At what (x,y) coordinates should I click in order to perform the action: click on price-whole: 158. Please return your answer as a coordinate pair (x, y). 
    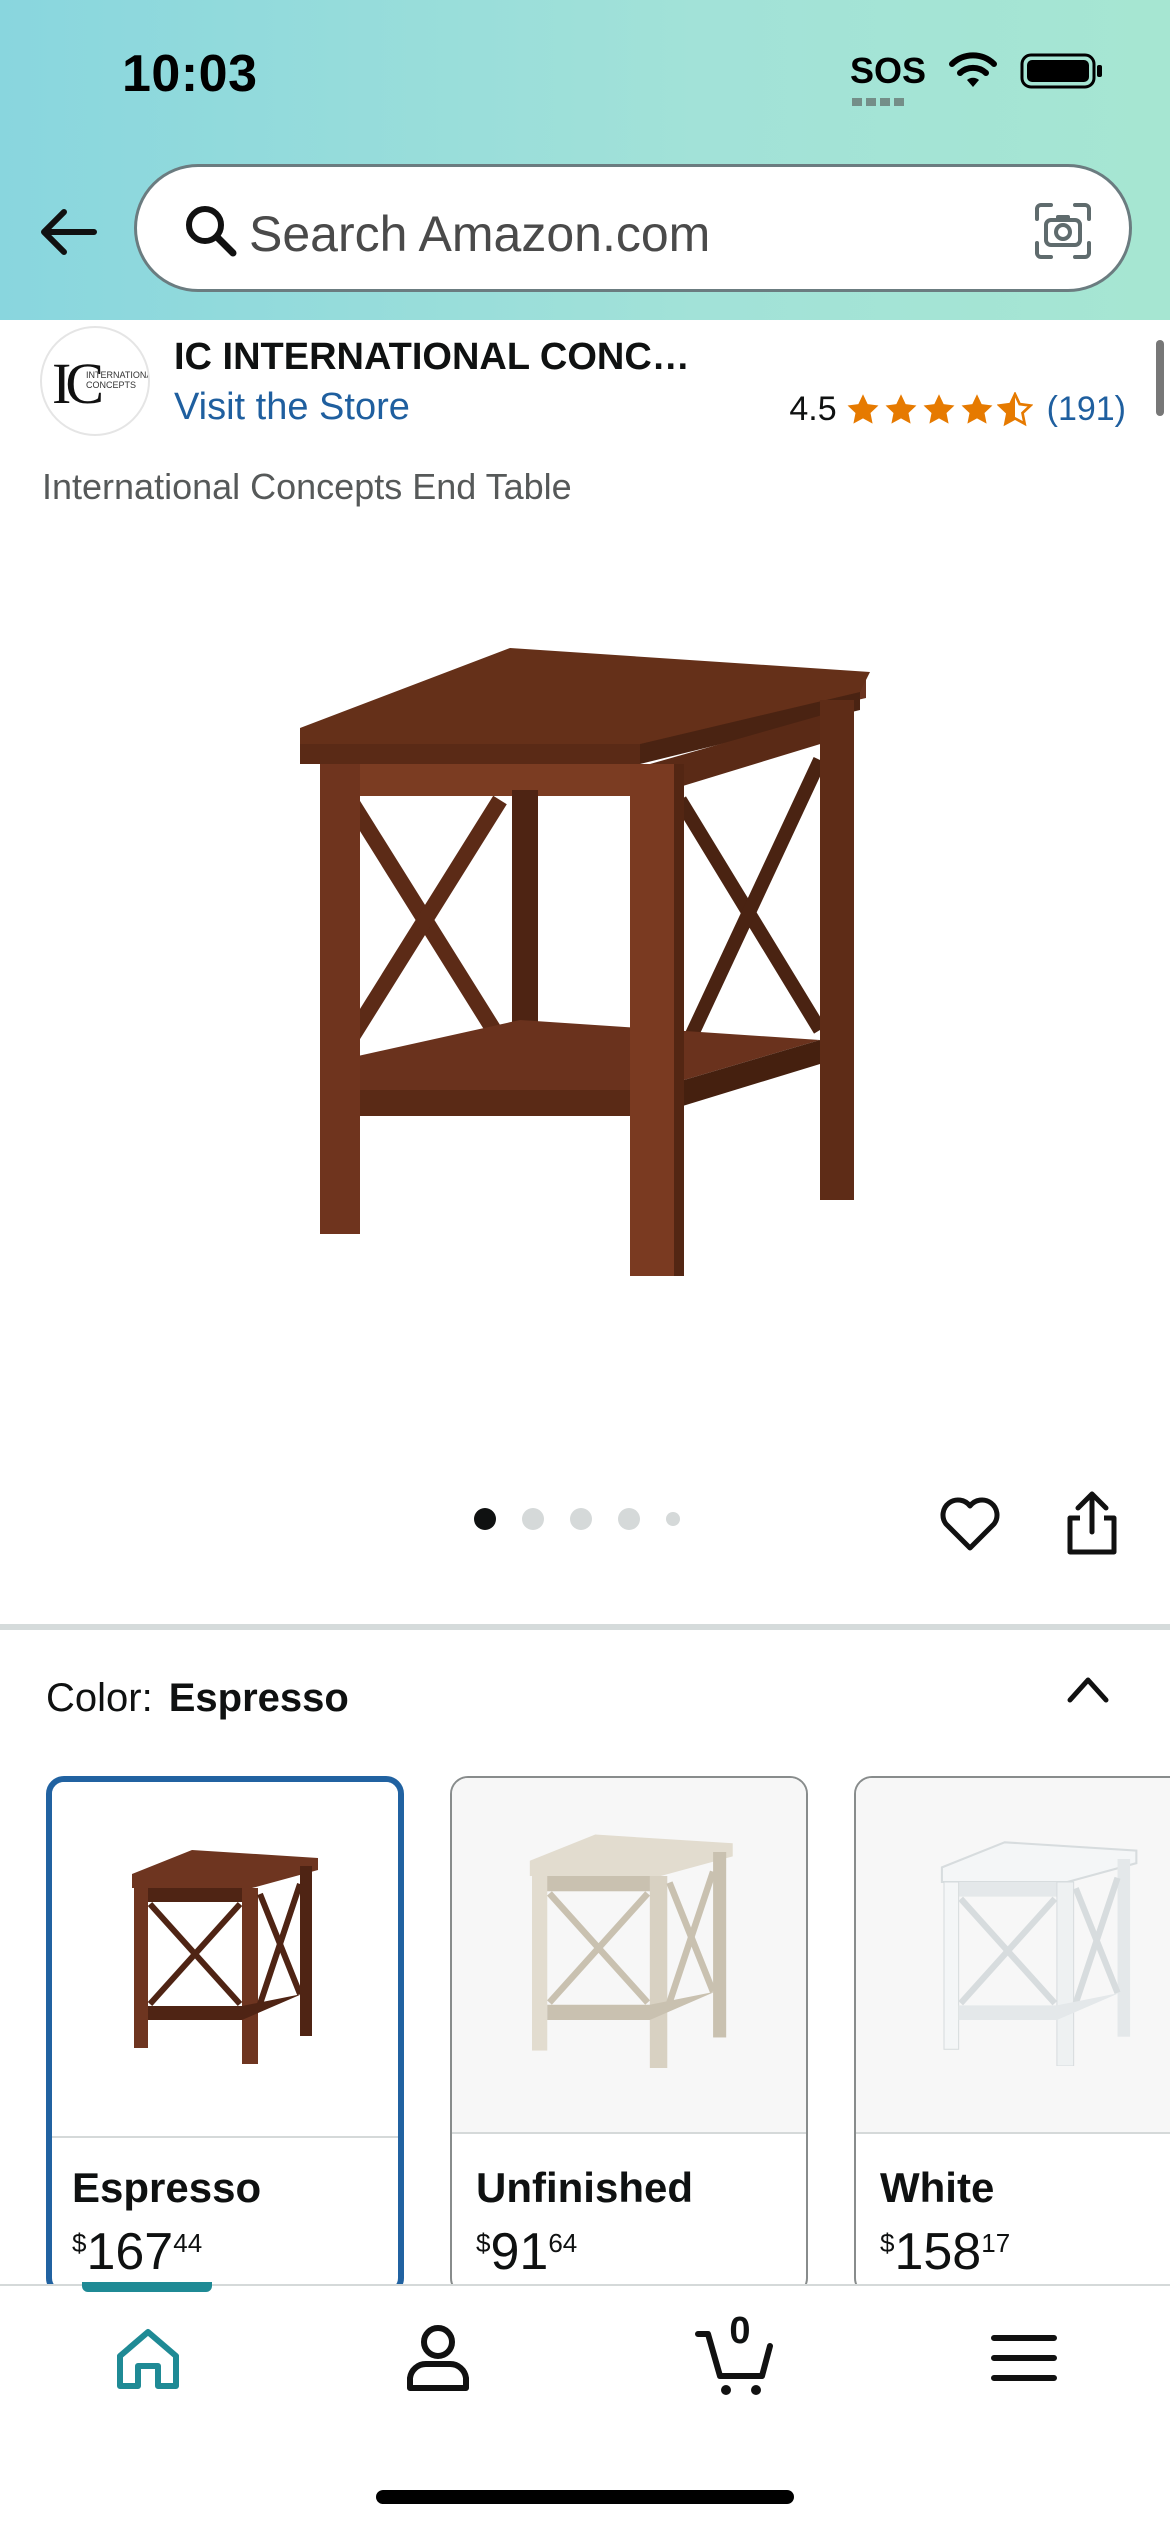
    Looking at the image, I should click on (938, 2252).